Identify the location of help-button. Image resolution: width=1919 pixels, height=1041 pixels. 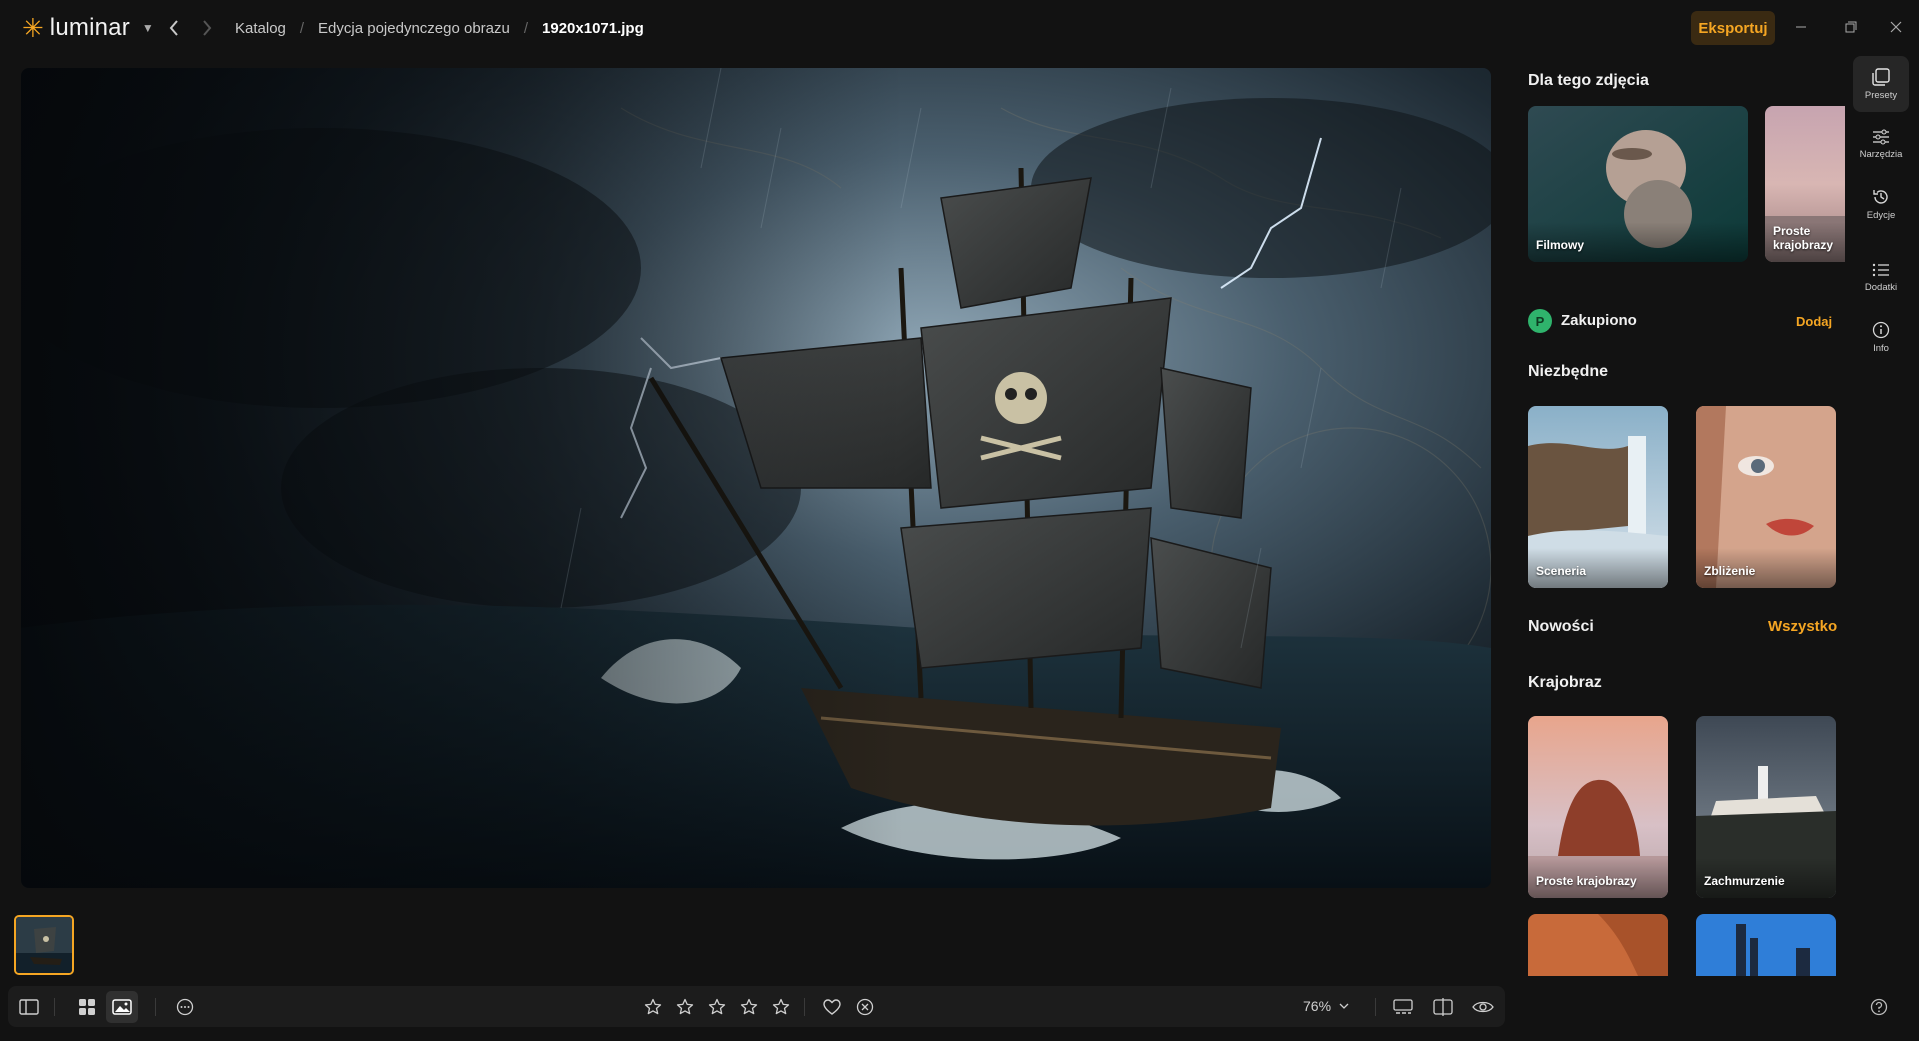
(1879, 1007).